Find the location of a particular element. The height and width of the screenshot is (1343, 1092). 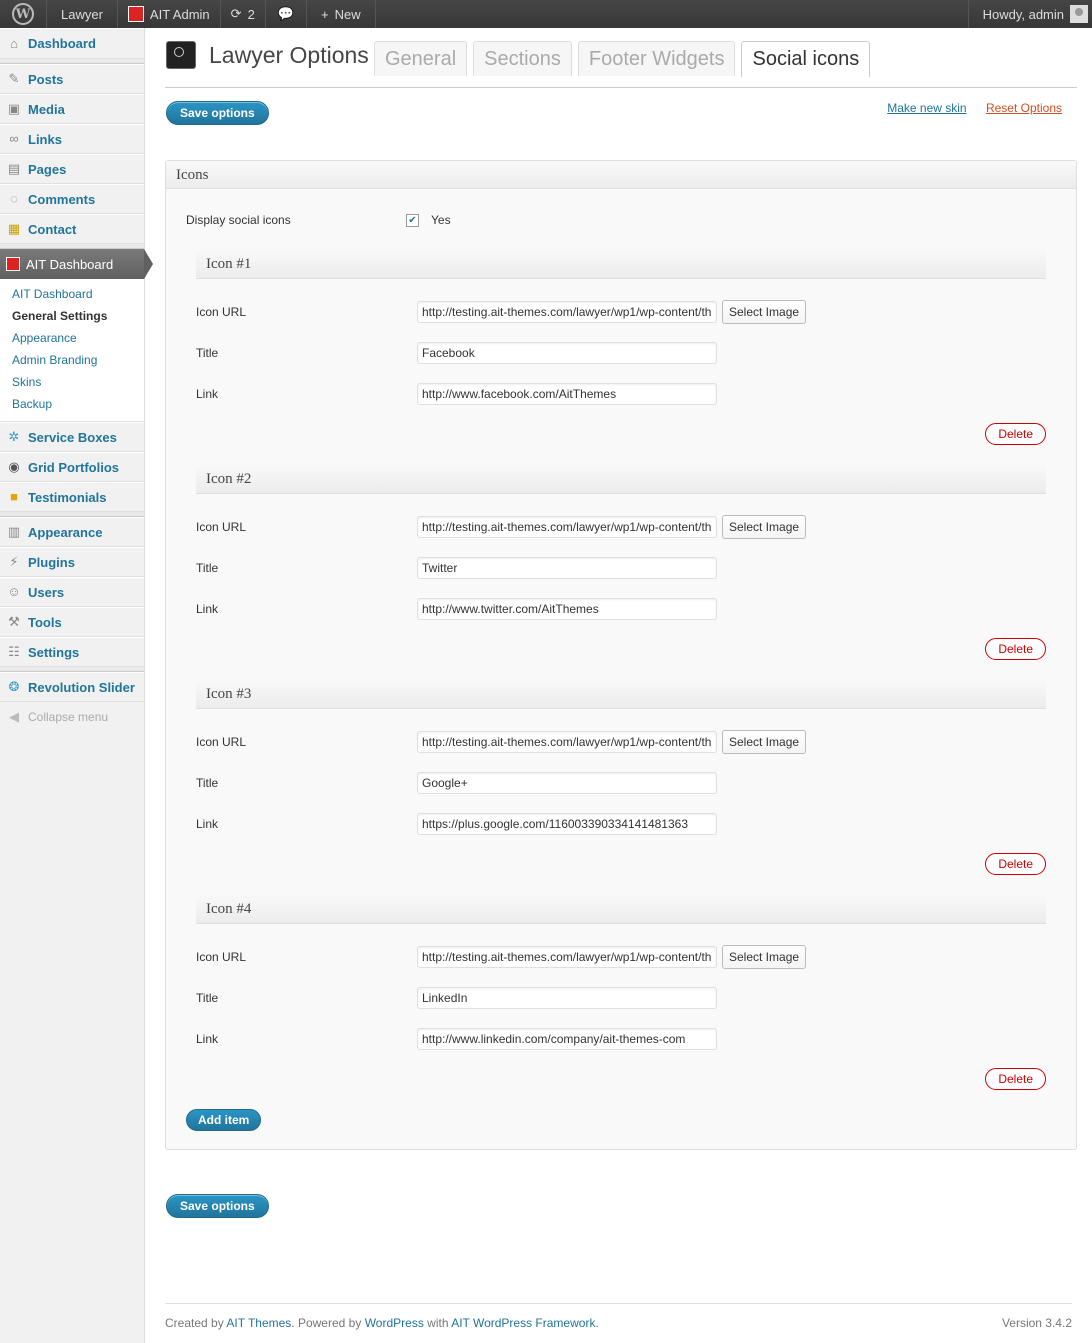

display-social-icons-checkbox: ✔ is located at coordinates (412, 220).